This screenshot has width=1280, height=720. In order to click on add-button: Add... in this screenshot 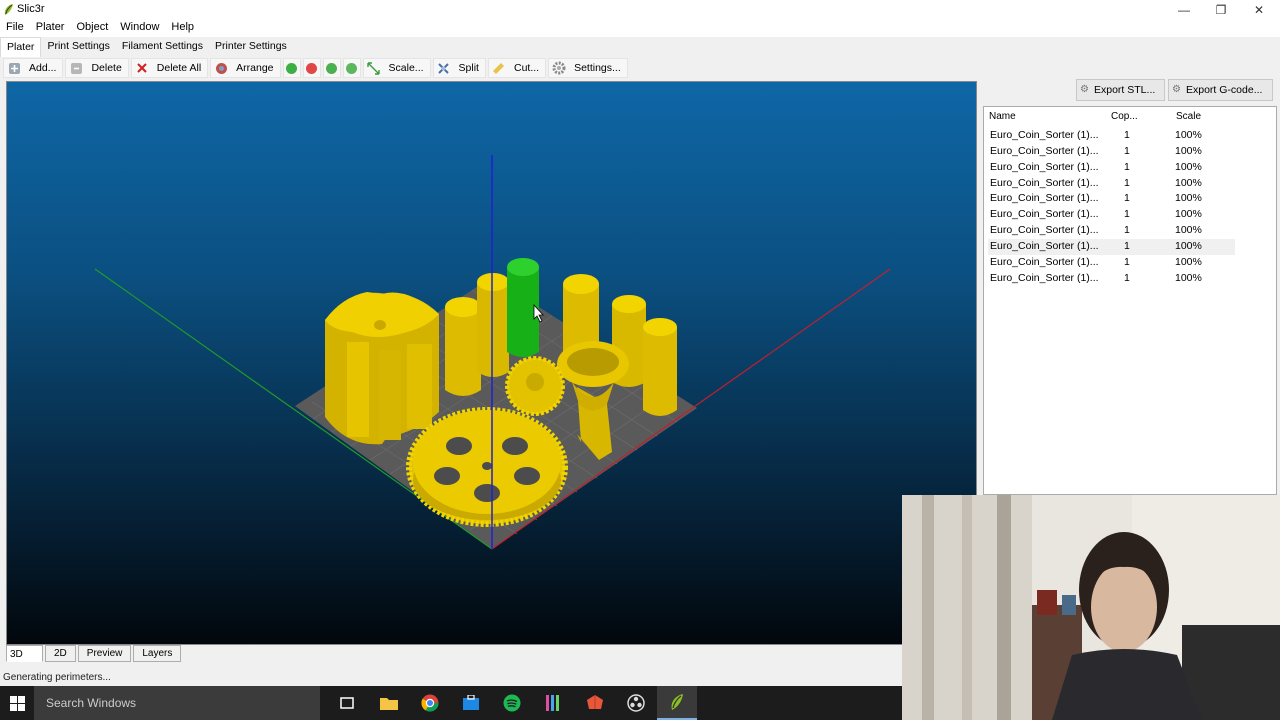, I will do `click(33, 68)`.